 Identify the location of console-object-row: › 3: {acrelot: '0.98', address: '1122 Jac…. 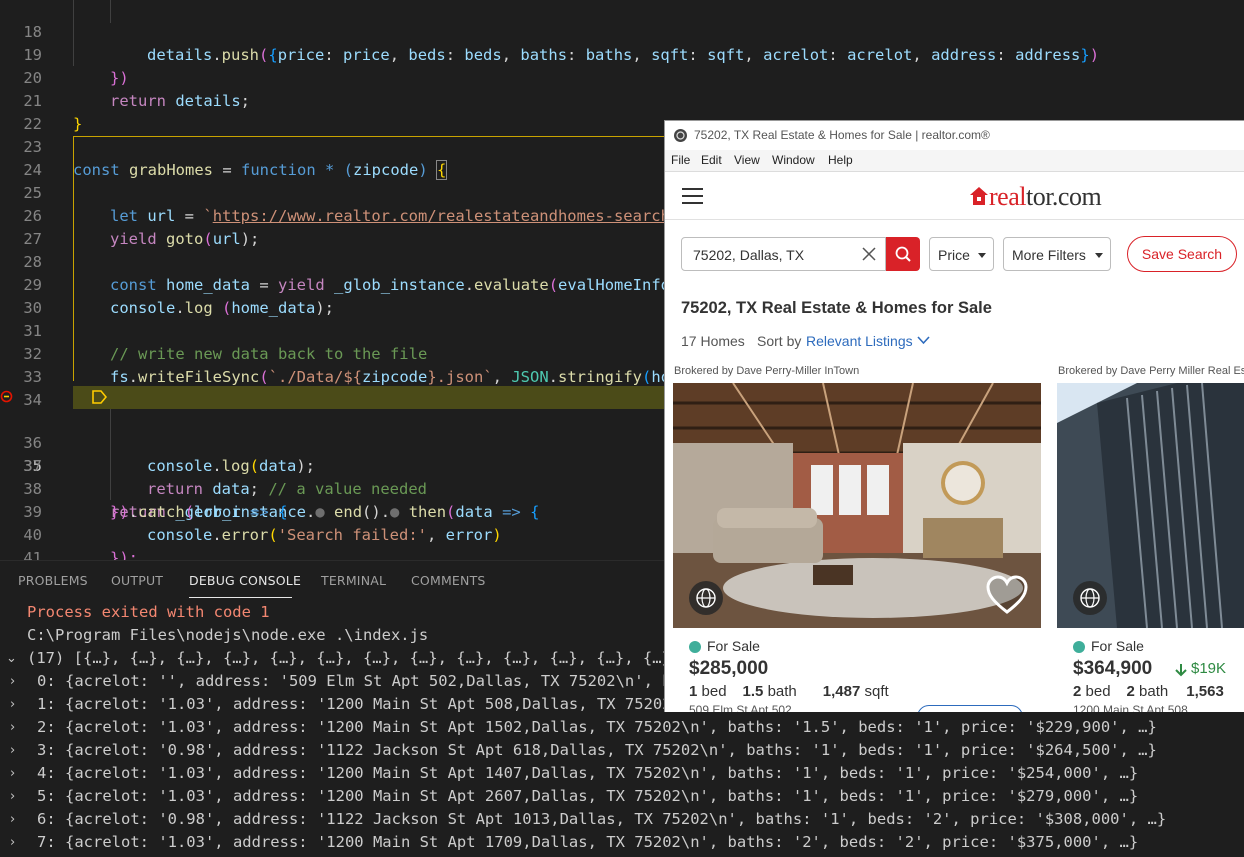
(622, 750).